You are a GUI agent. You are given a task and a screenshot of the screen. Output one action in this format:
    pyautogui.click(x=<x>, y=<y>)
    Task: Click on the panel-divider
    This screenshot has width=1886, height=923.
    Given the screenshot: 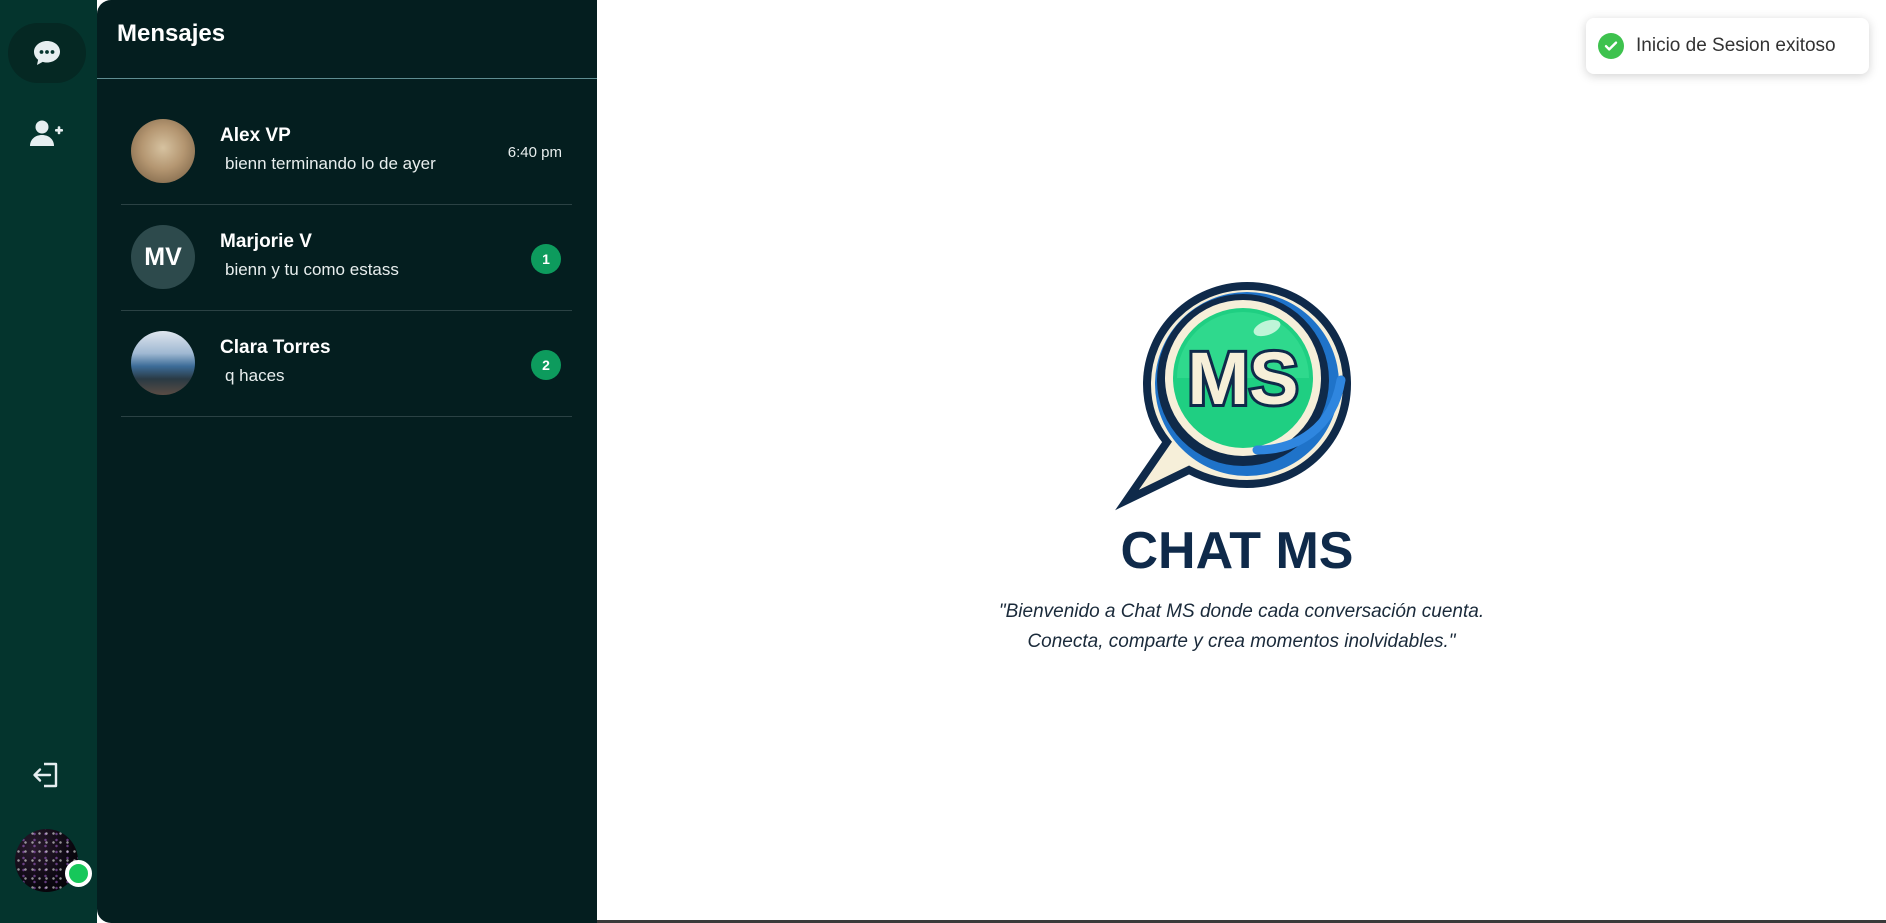 What is the action you would take?
    pyautogui.click(x=347, y=78)
    